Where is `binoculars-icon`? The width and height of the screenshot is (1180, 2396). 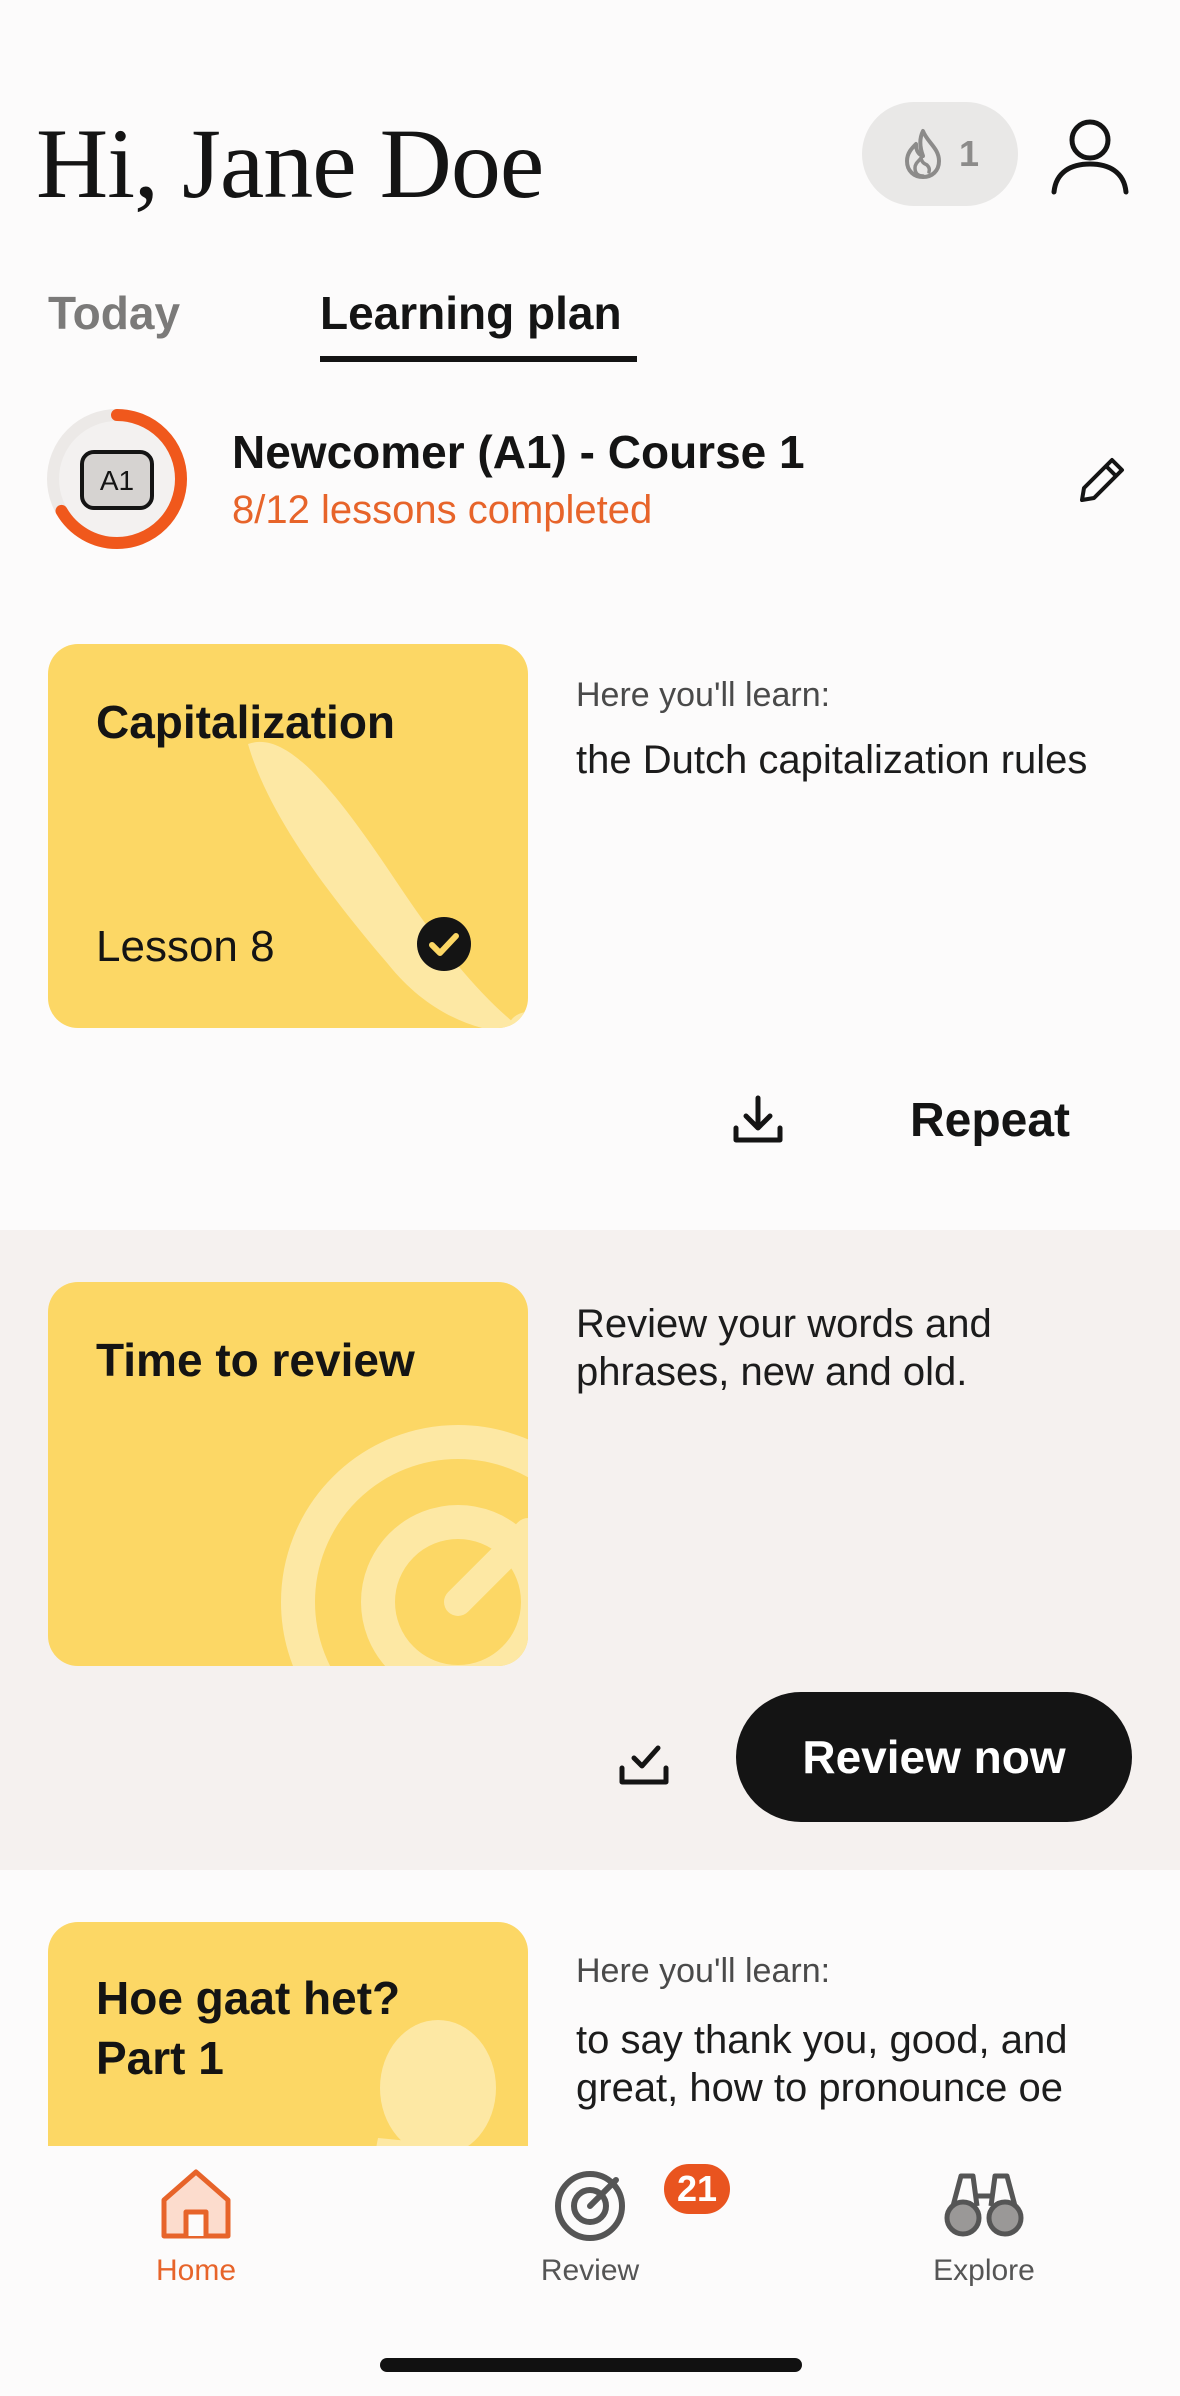 binoculars-icon is located at coordinates (984, 2205).